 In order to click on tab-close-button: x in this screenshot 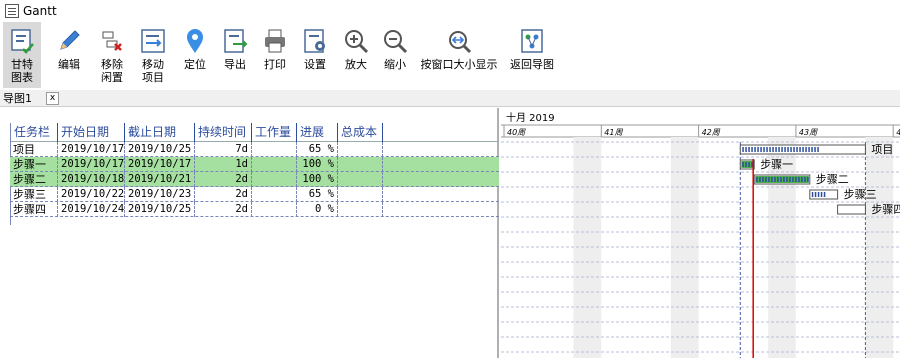, I will do `click(52, 98)`.